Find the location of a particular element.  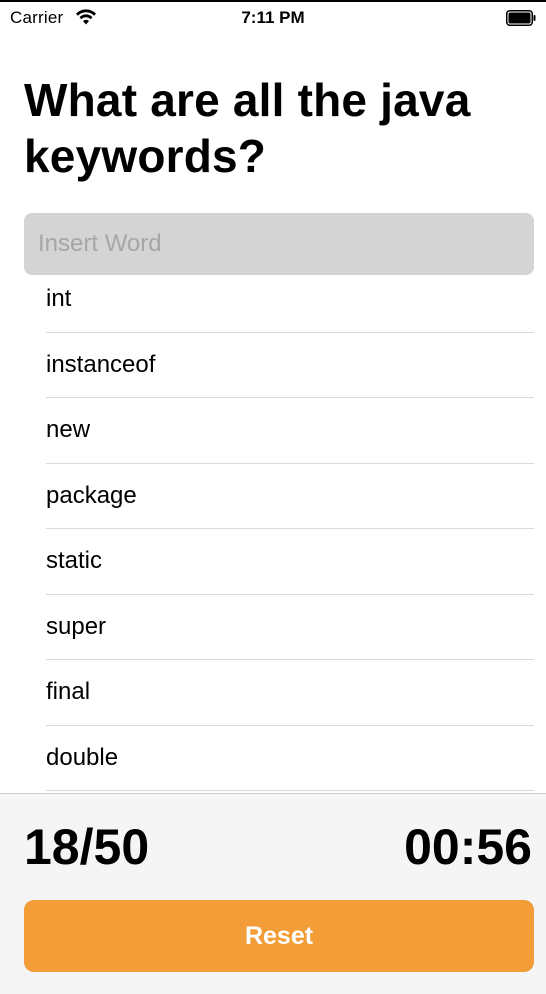

word-label: super is located at coordinates (76, 626).